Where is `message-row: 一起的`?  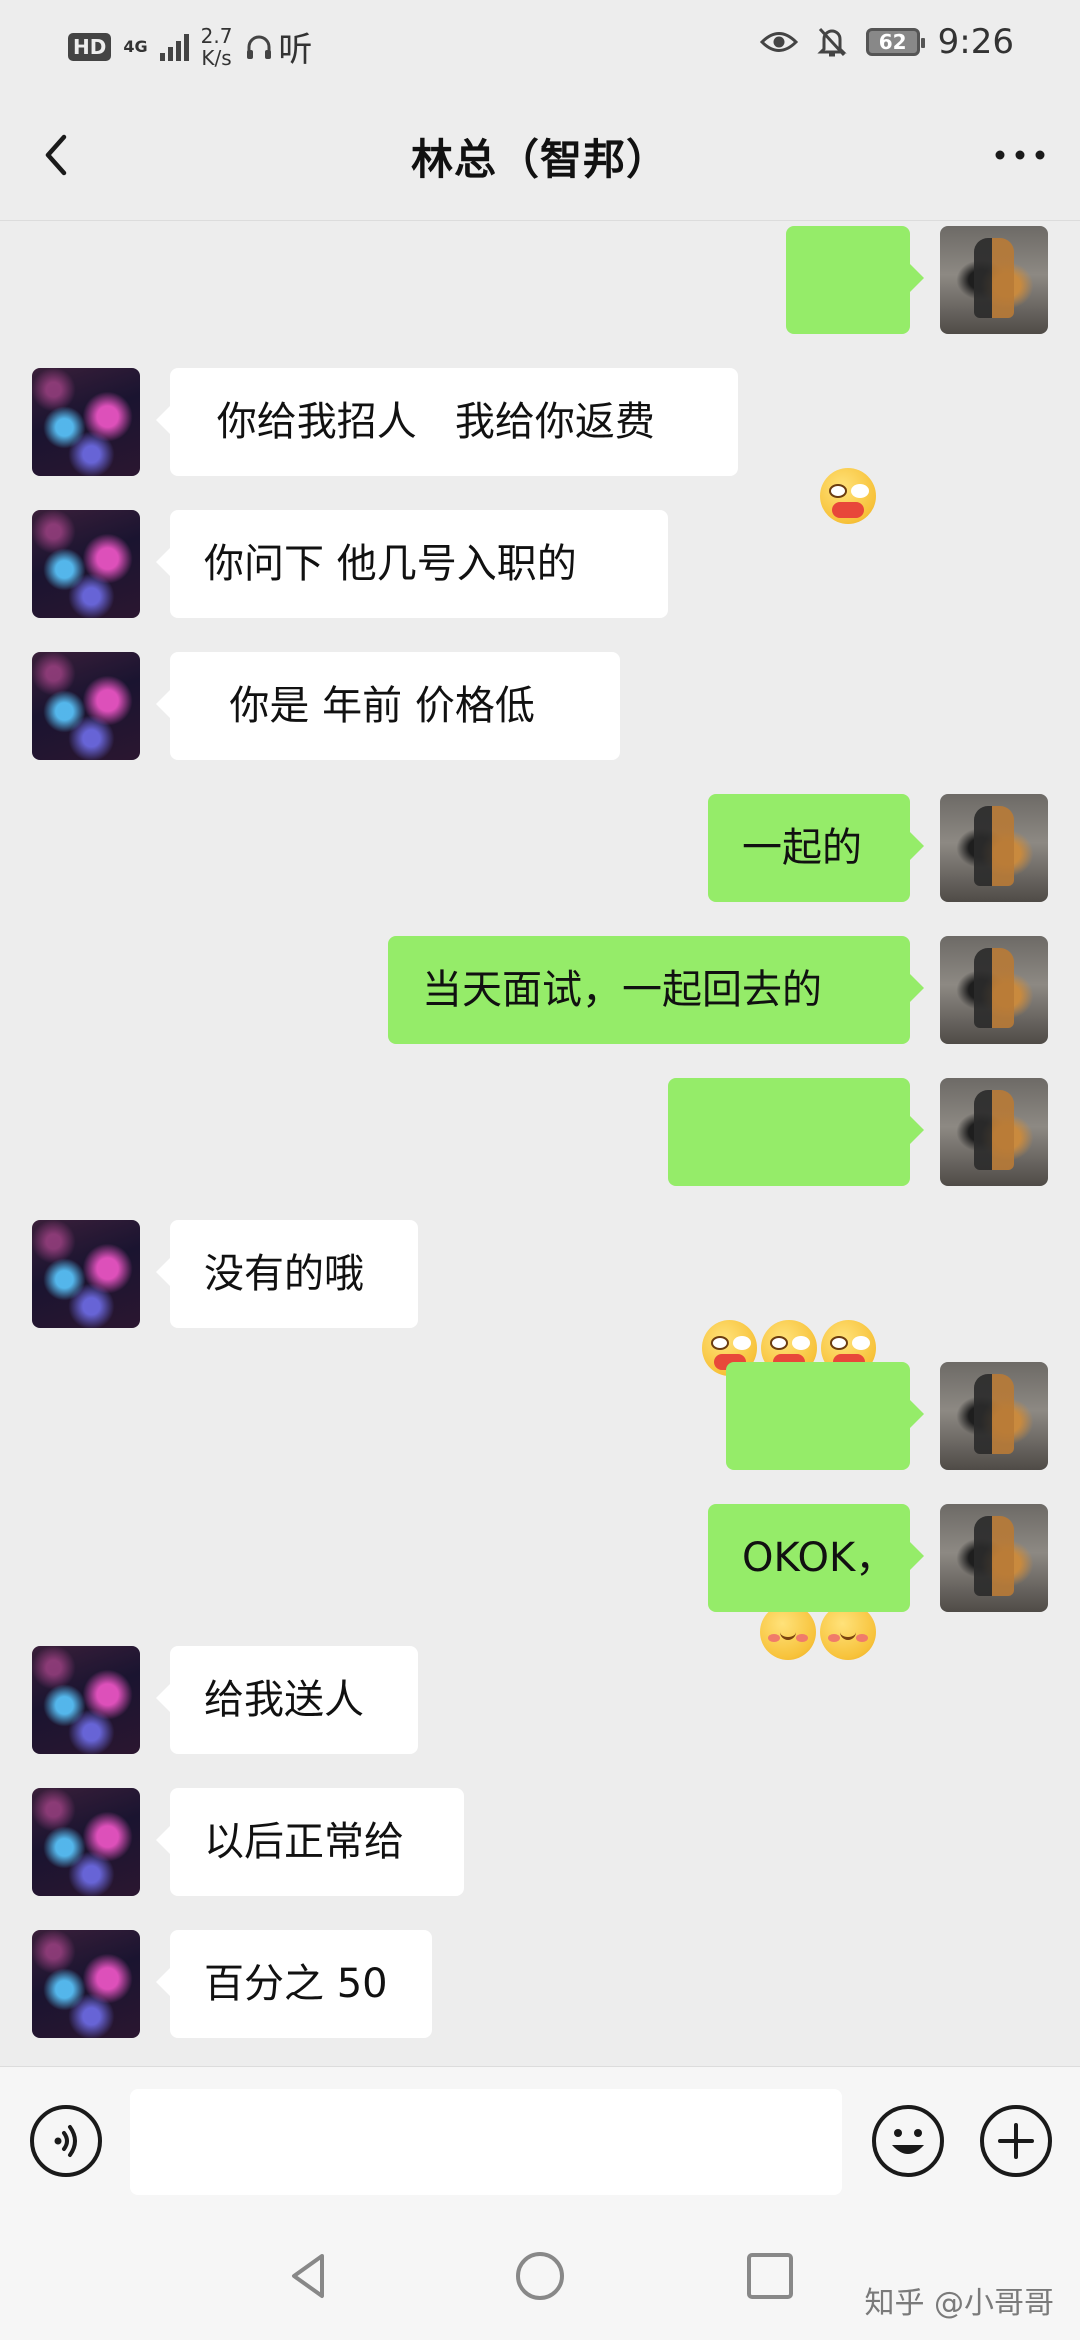
message-row: 一起的 is located at coordinates (540, 849).